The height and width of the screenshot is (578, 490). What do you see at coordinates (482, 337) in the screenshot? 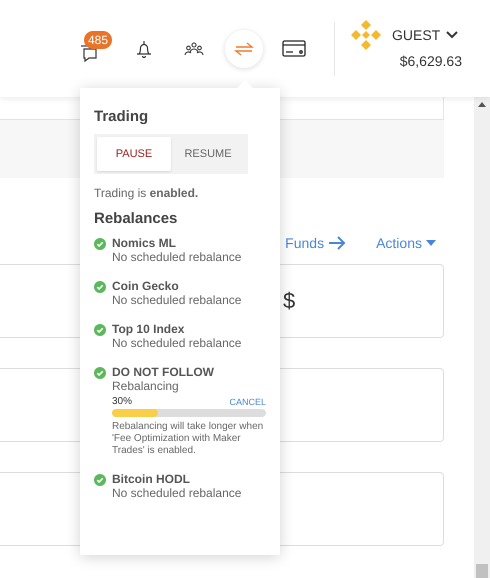
I see `scrollbar` at bounding box center [482, 337].